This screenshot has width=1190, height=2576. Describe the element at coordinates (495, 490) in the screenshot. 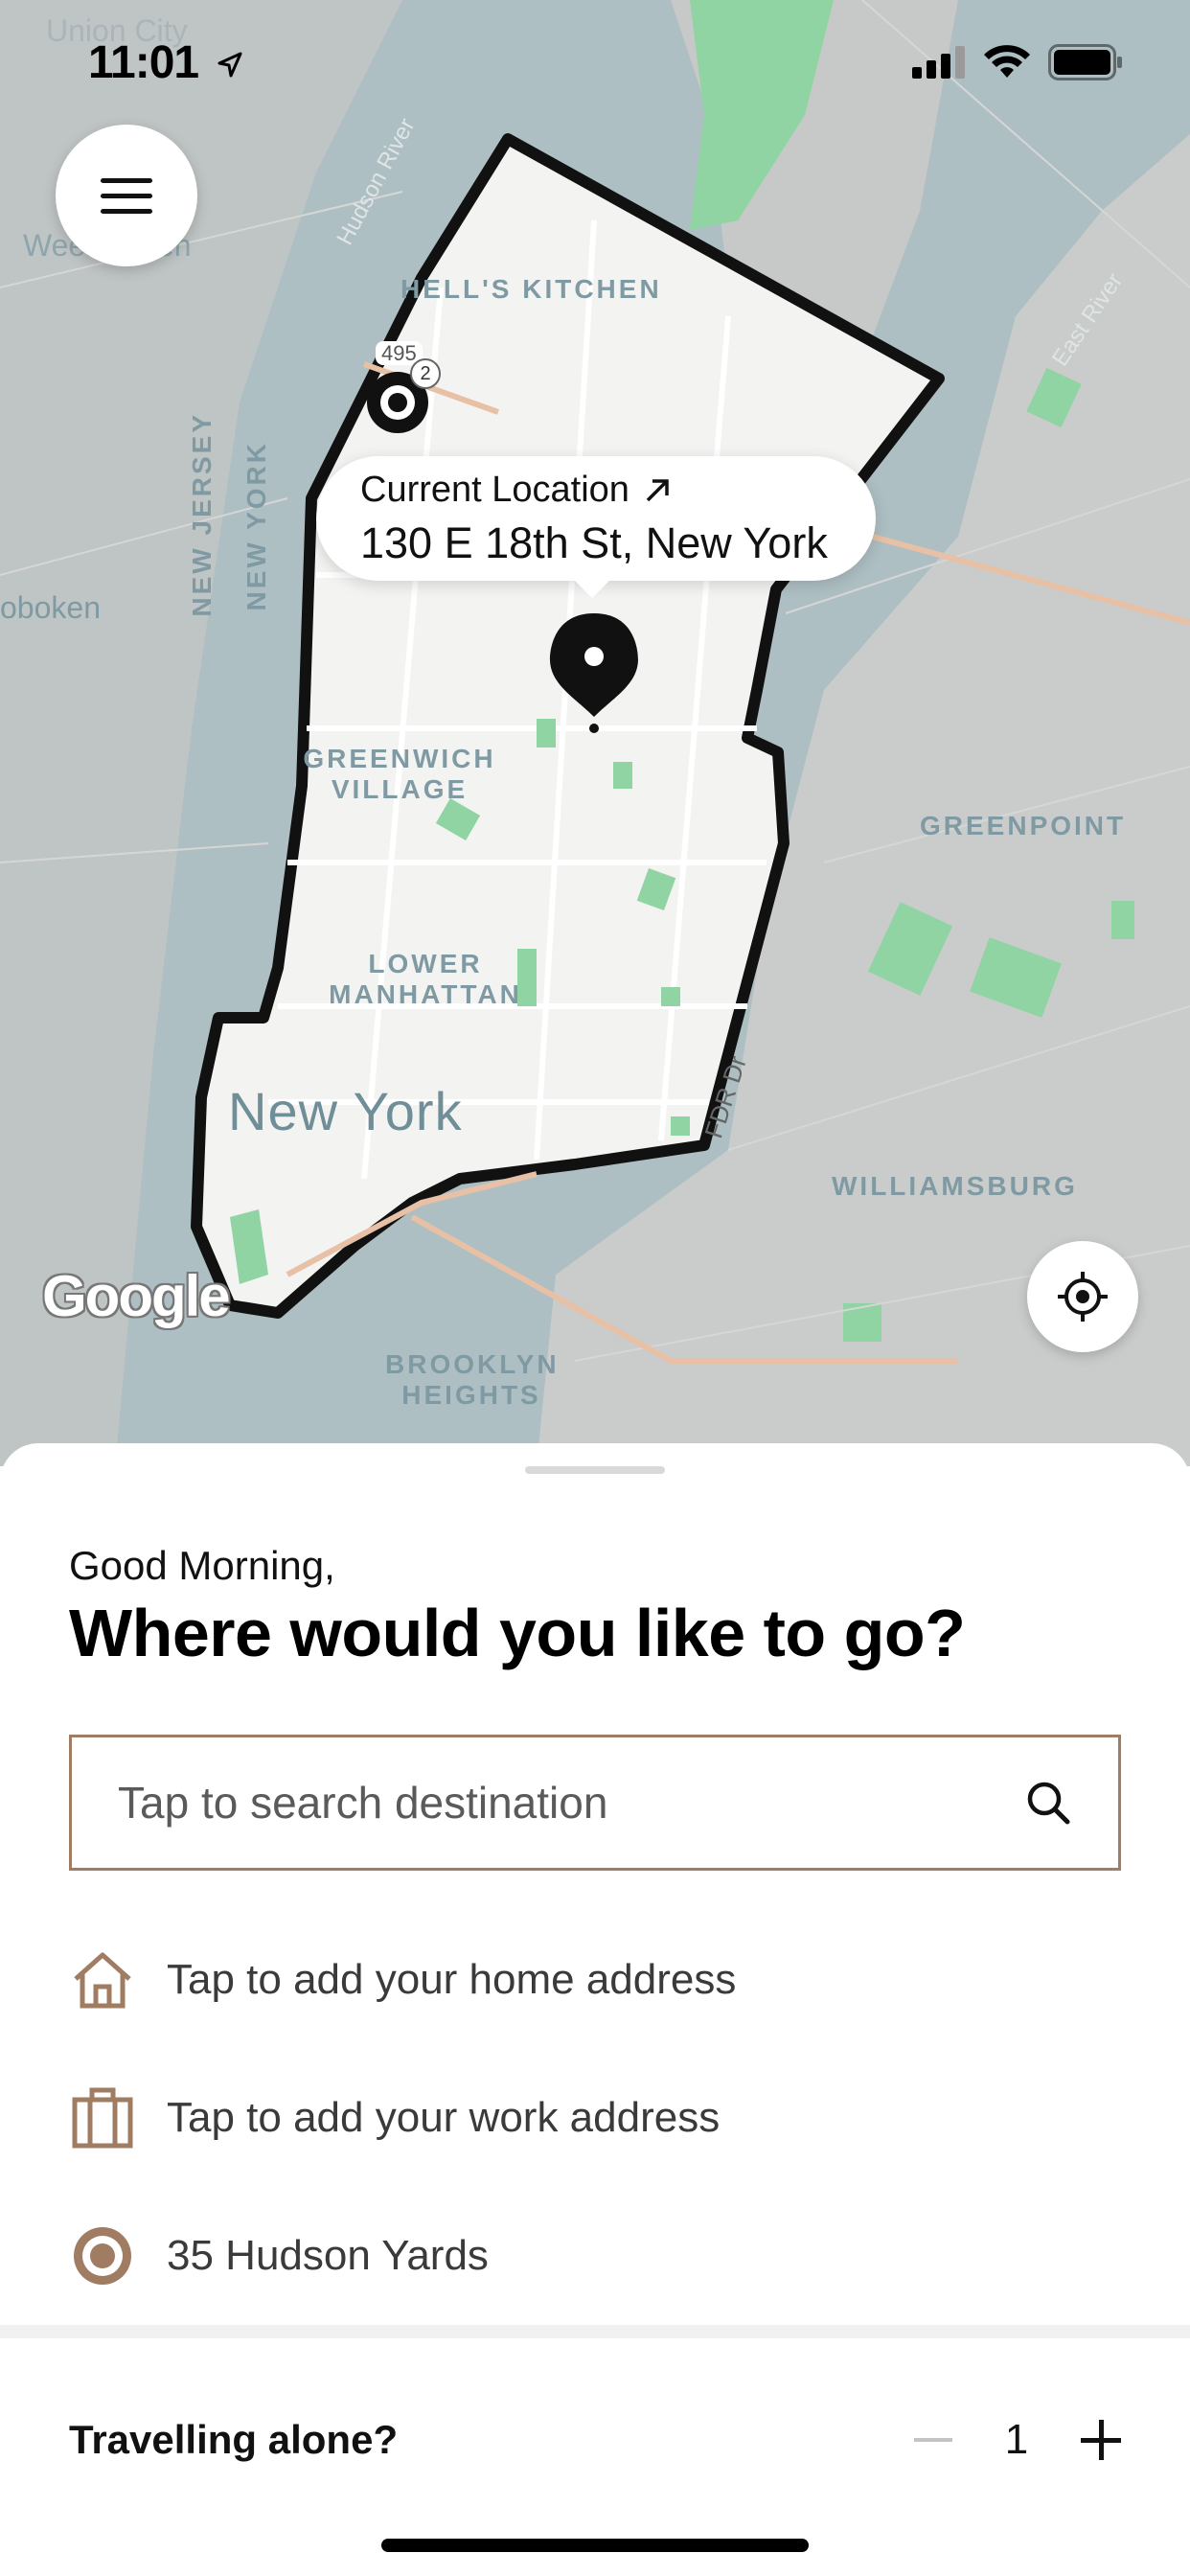

I see `current-location-title: Current Location` at that location.